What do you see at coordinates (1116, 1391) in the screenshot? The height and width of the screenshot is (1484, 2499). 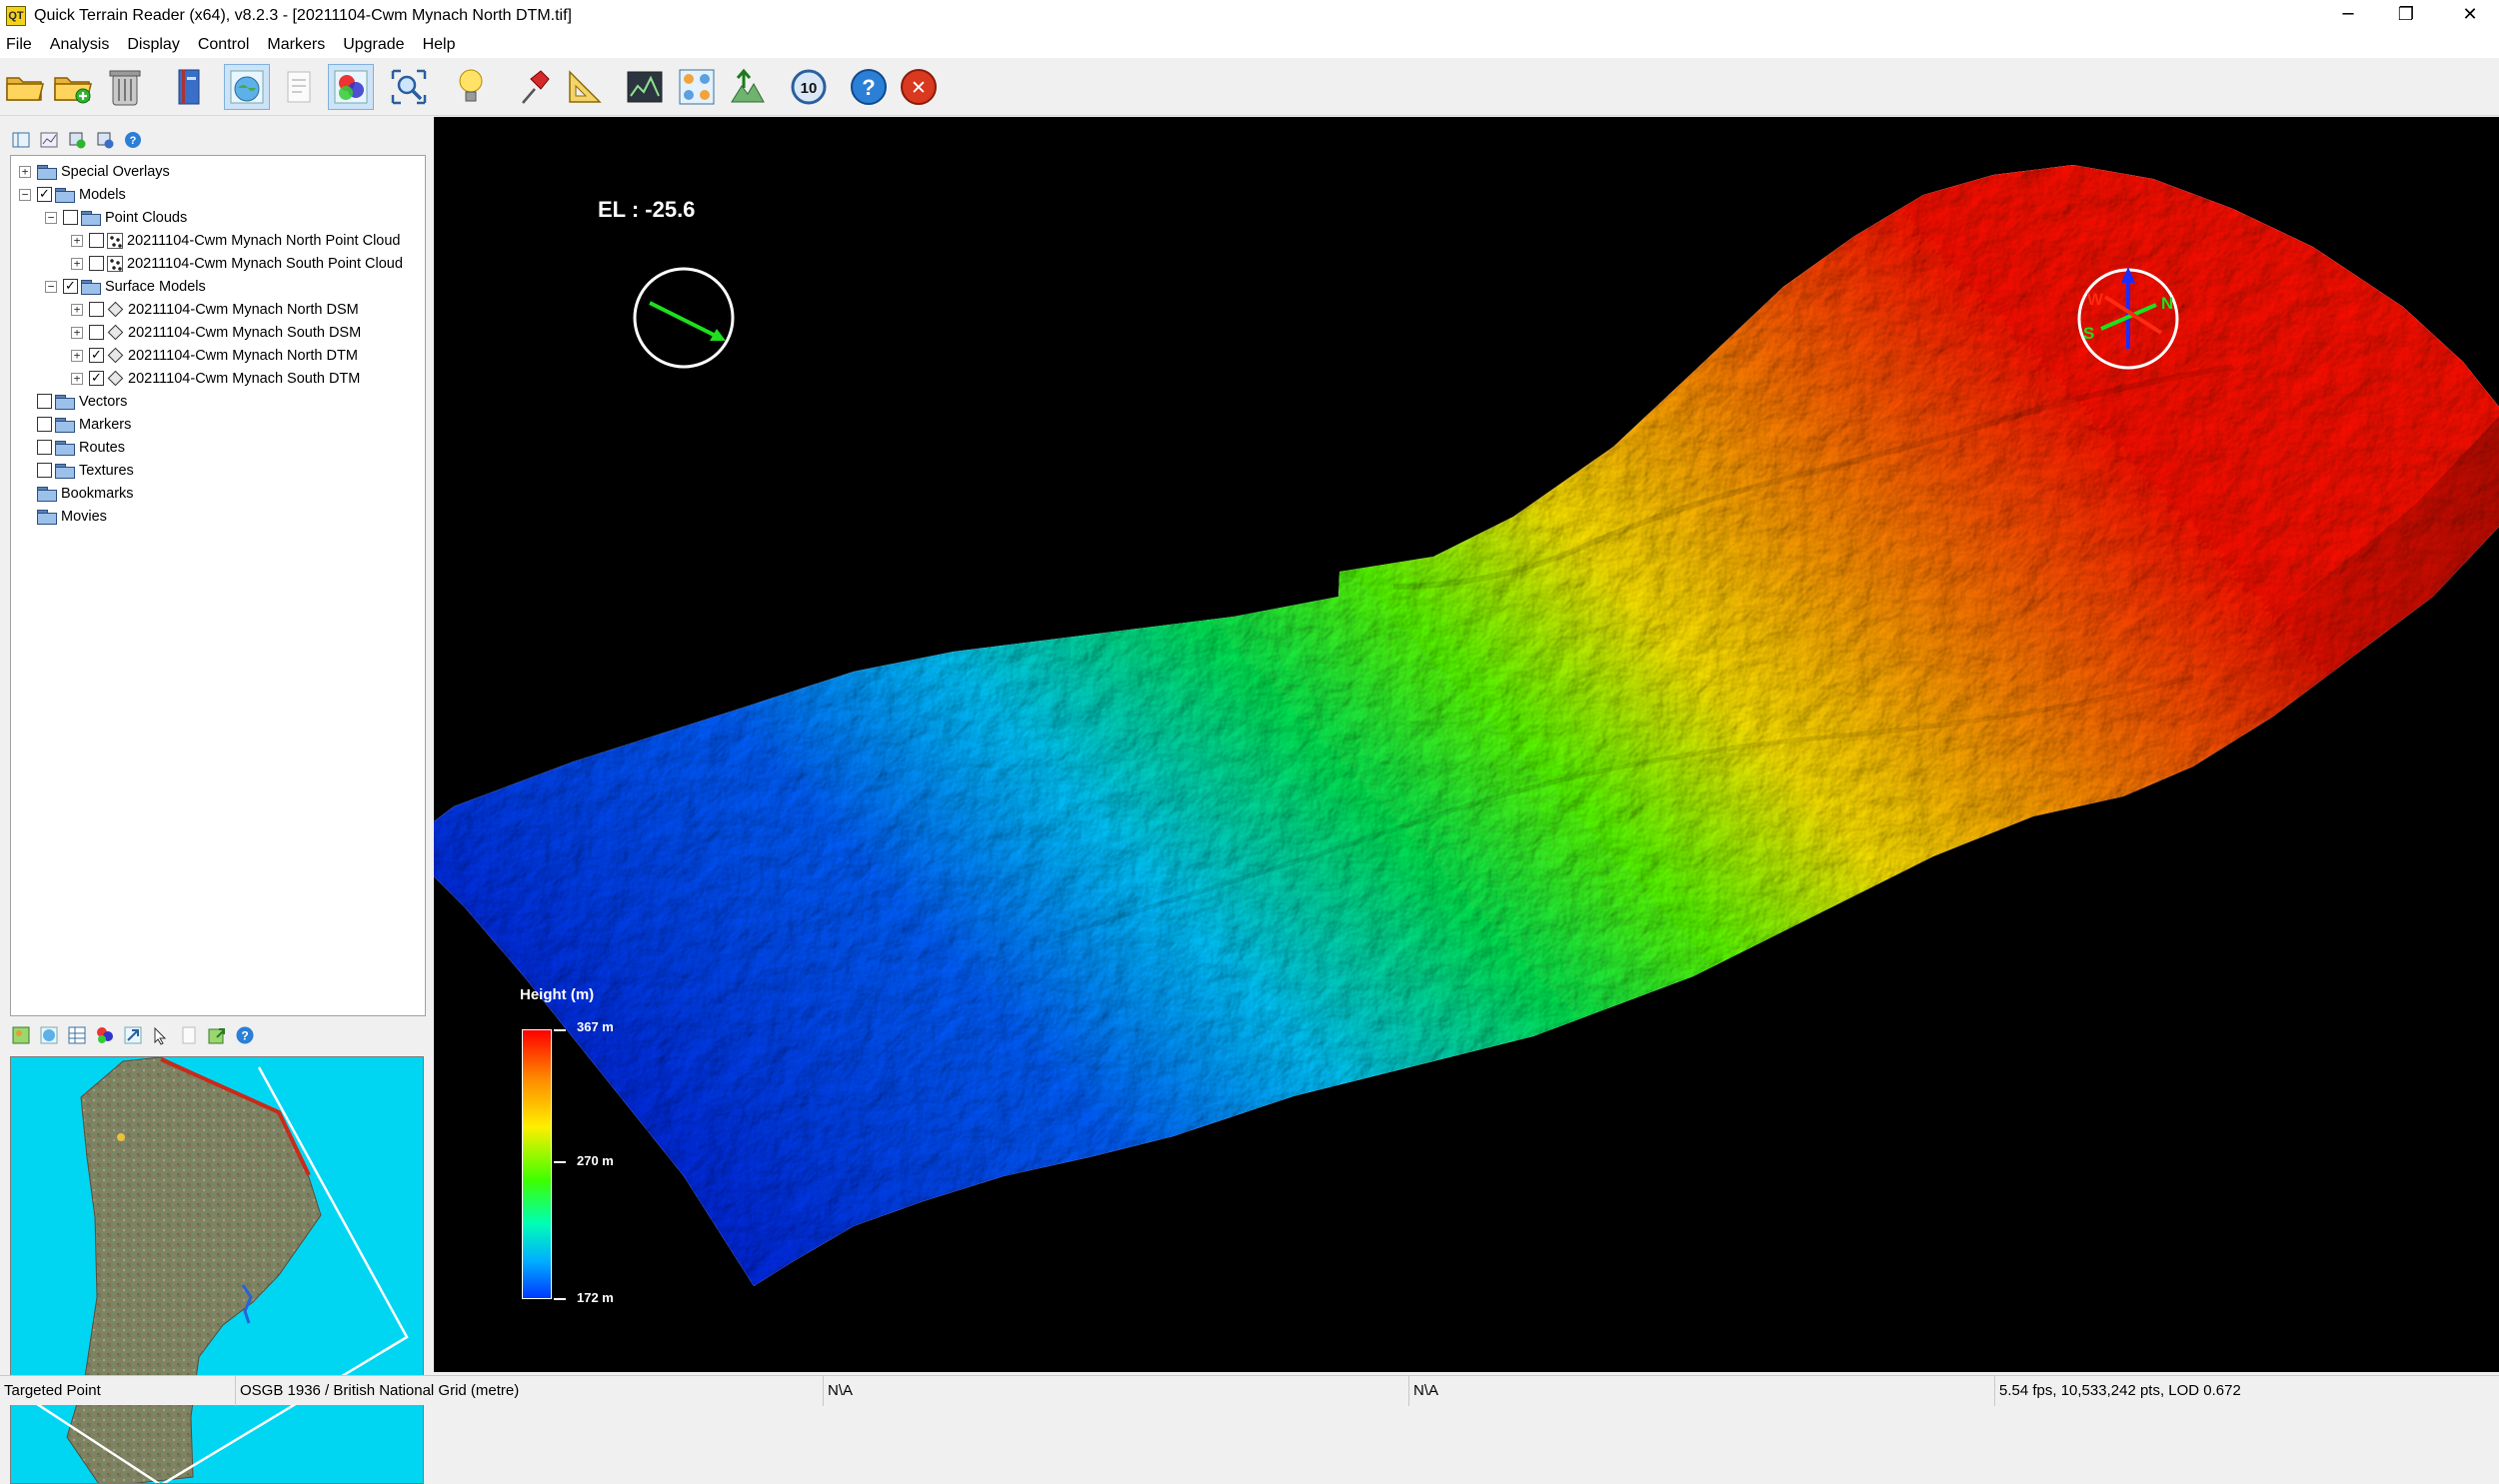 I see `status-field-3: N\A` at bounding box center [1116, 1391].